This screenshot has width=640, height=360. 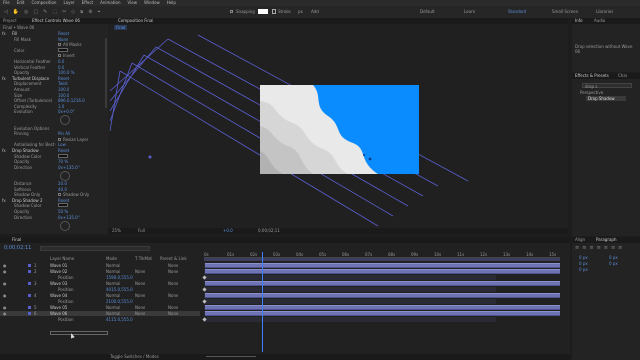 I want to click on effect-prop-value: 40.0, so click(x=62, y=189).